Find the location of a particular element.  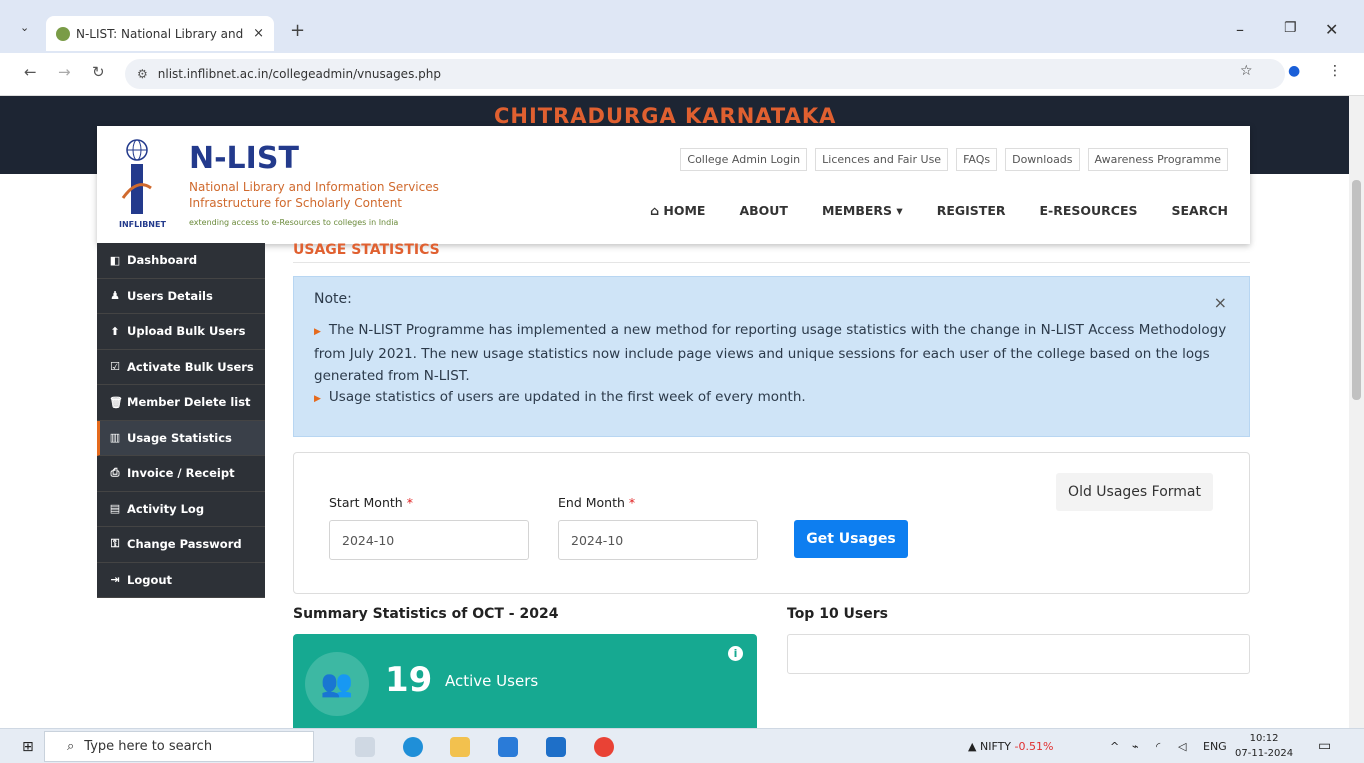

nav-e-resources: E-RESOURCES is located at coordinates (1089, 210).